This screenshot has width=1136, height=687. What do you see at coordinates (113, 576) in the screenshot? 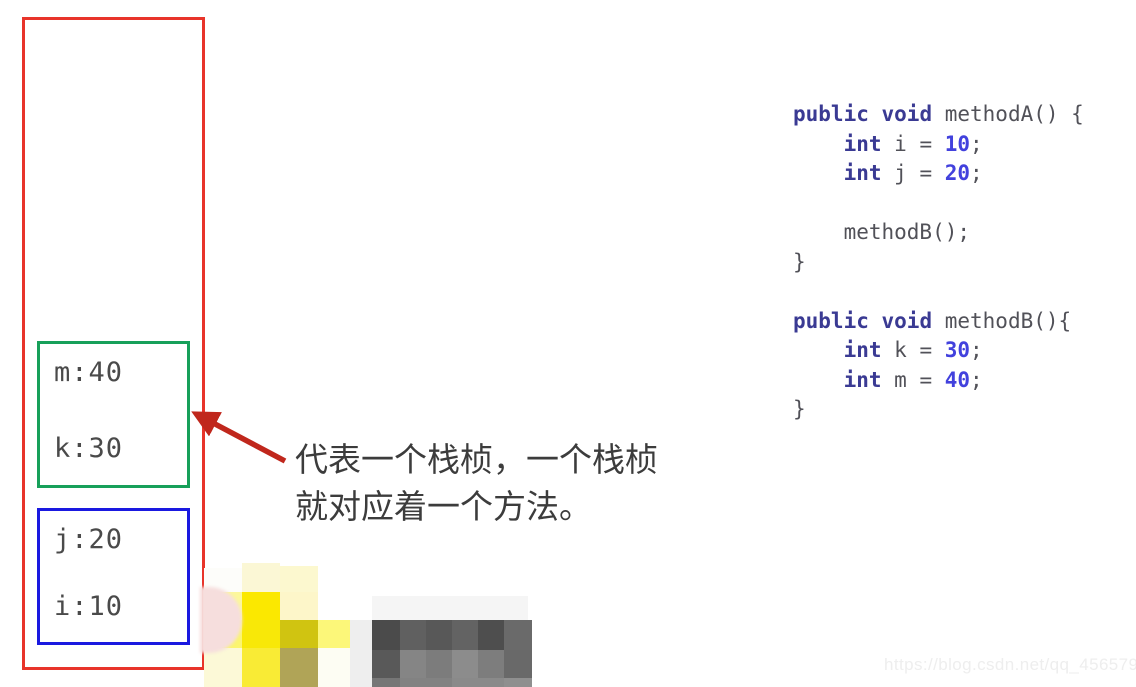
I see `stack-frame-methoda: j:20 i:10` at bounding box center [113, 576].